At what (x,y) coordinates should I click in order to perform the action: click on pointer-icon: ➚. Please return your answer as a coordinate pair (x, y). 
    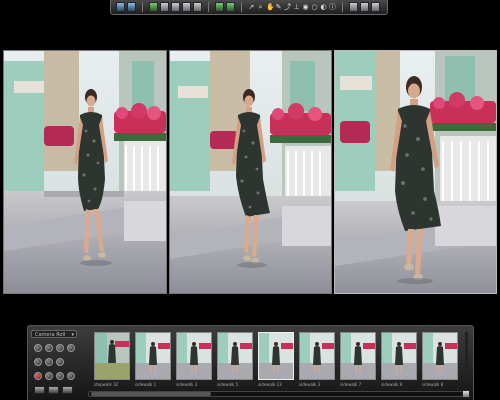
    Looking at the image, I should click on (251, 7).